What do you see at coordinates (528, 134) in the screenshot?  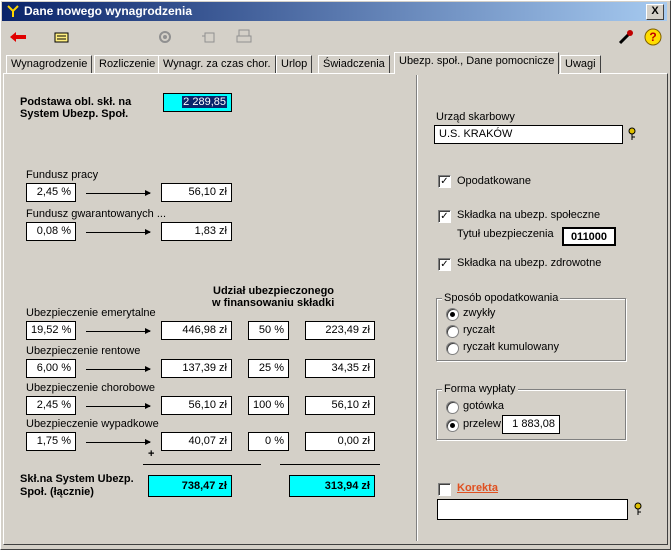 I see `urzad-input: U.S. KRAKÓW` at bounding box center [528, 134].